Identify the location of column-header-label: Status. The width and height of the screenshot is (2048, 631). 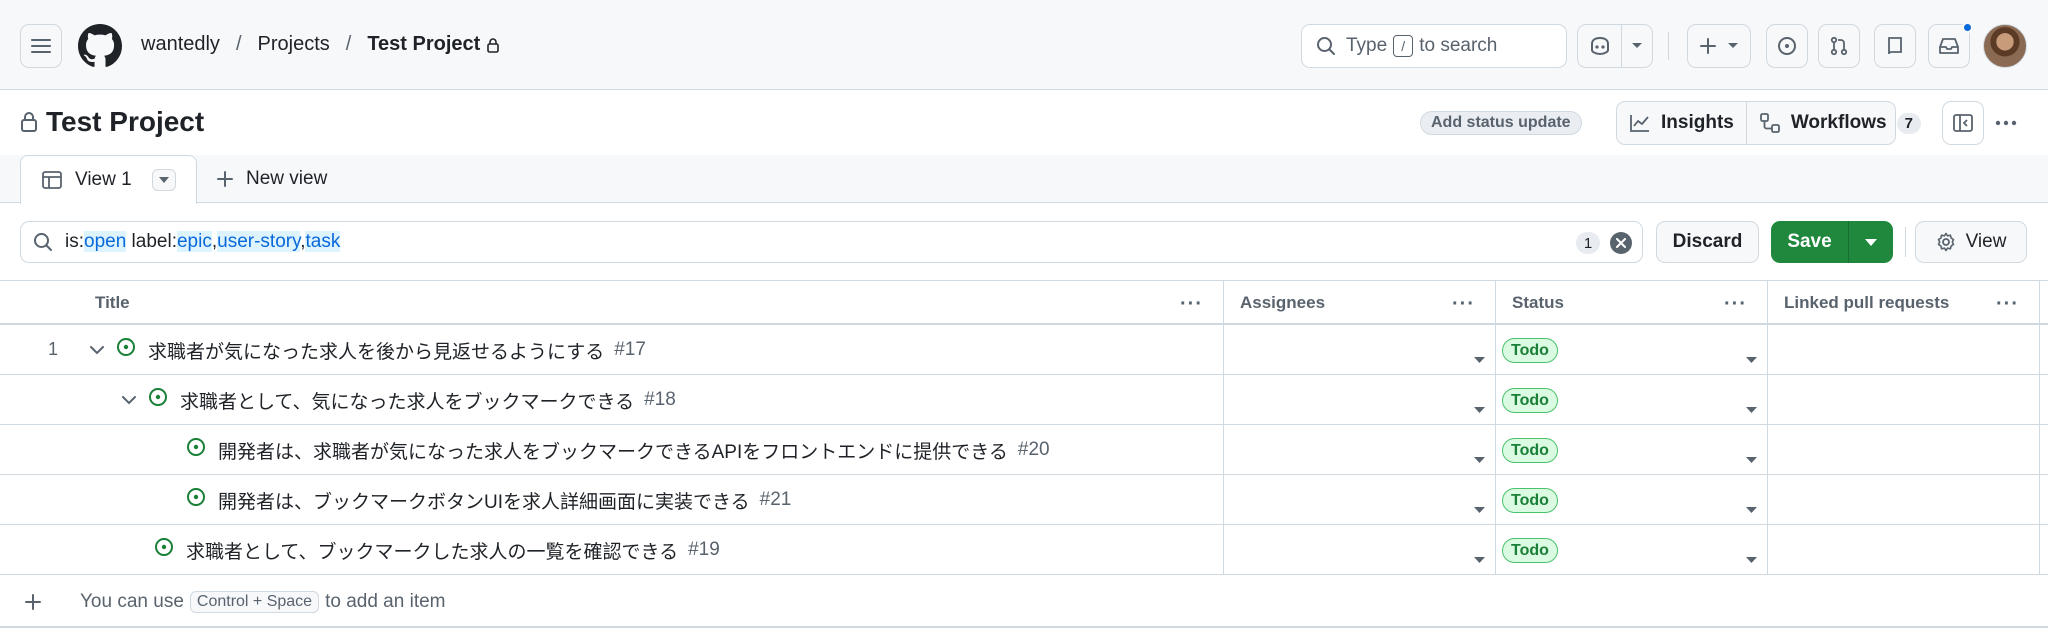
(1538, 302).